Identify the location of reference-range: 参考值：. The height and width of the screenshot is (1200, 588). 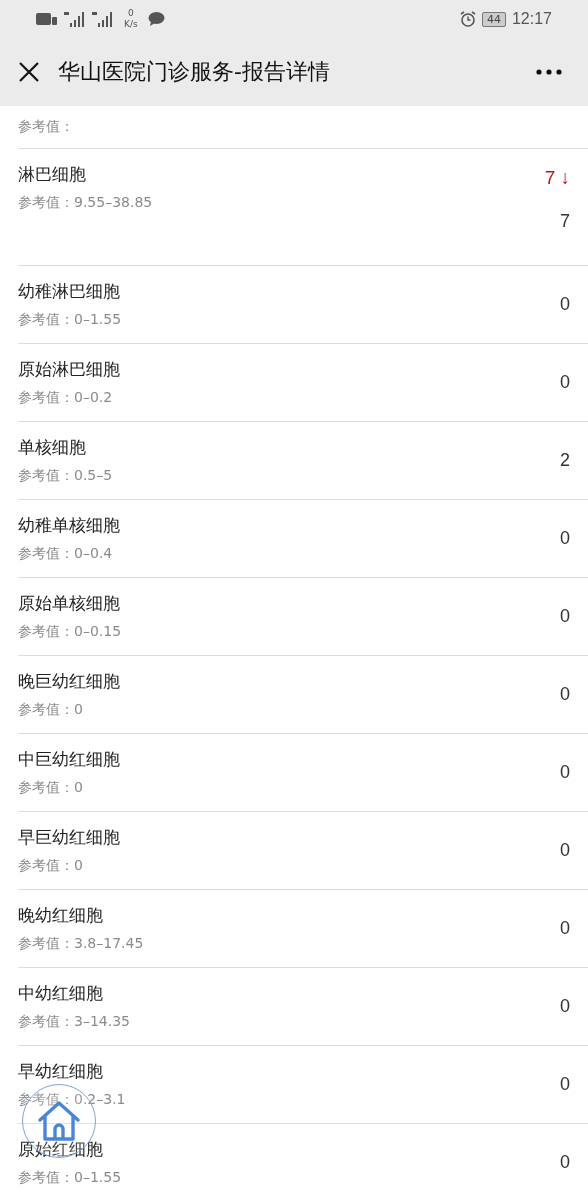
(46, 127).